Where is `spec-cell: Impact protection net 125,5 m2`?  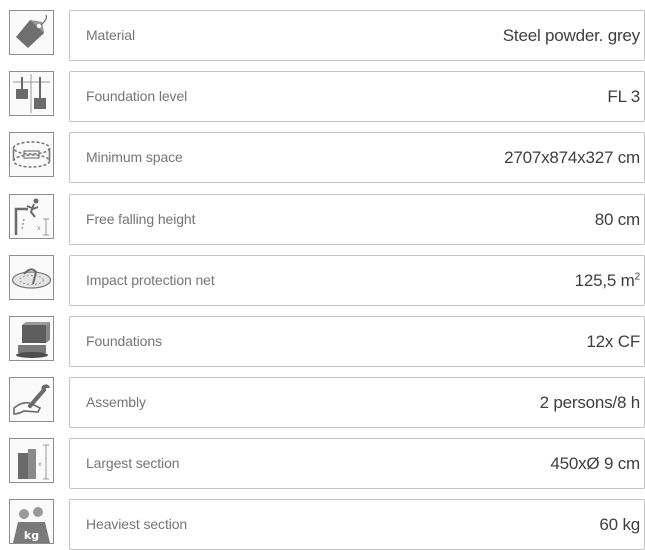 spec-cell: Impact protection net 125,5 m2 is located at coordinates (357, 280).